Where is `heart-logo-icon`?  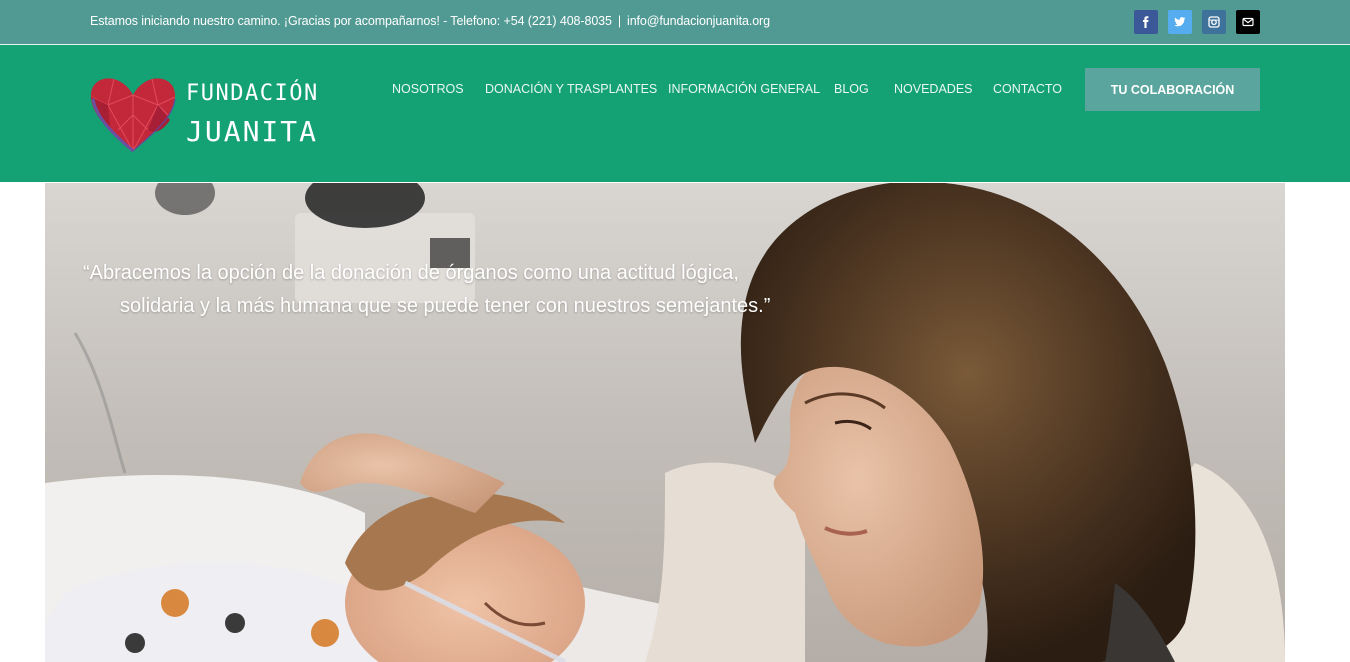 heart-logo-icon is located at coordinates (133, 115).